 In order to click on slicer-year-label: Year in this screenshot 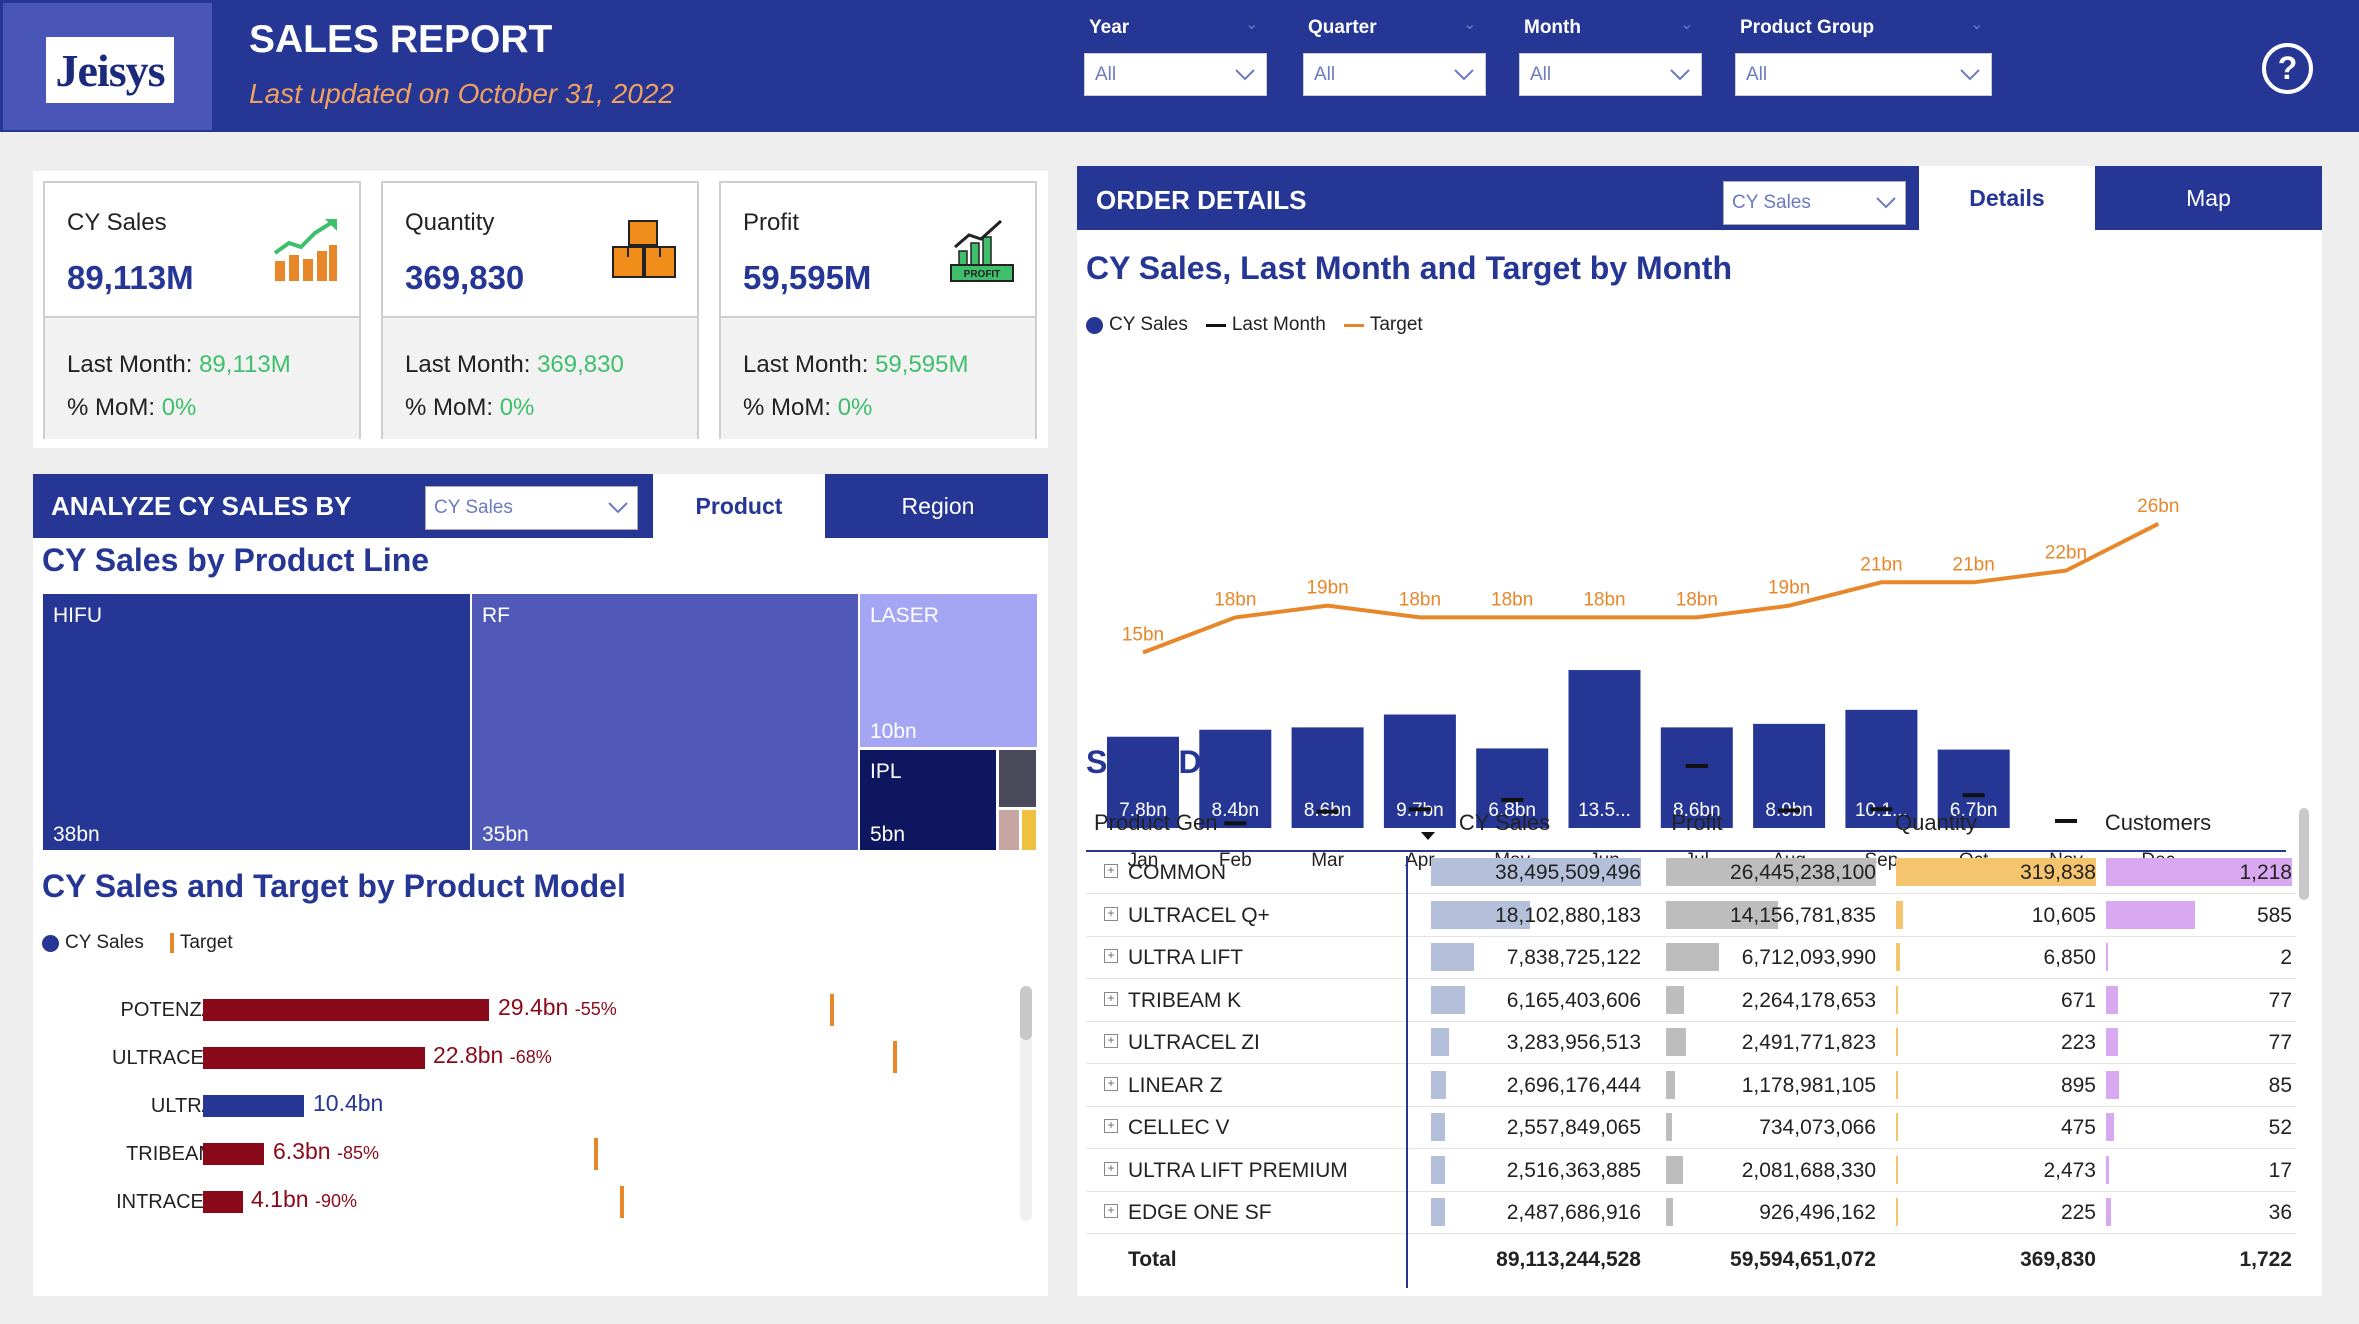, I will do `click(1109, 27)`.